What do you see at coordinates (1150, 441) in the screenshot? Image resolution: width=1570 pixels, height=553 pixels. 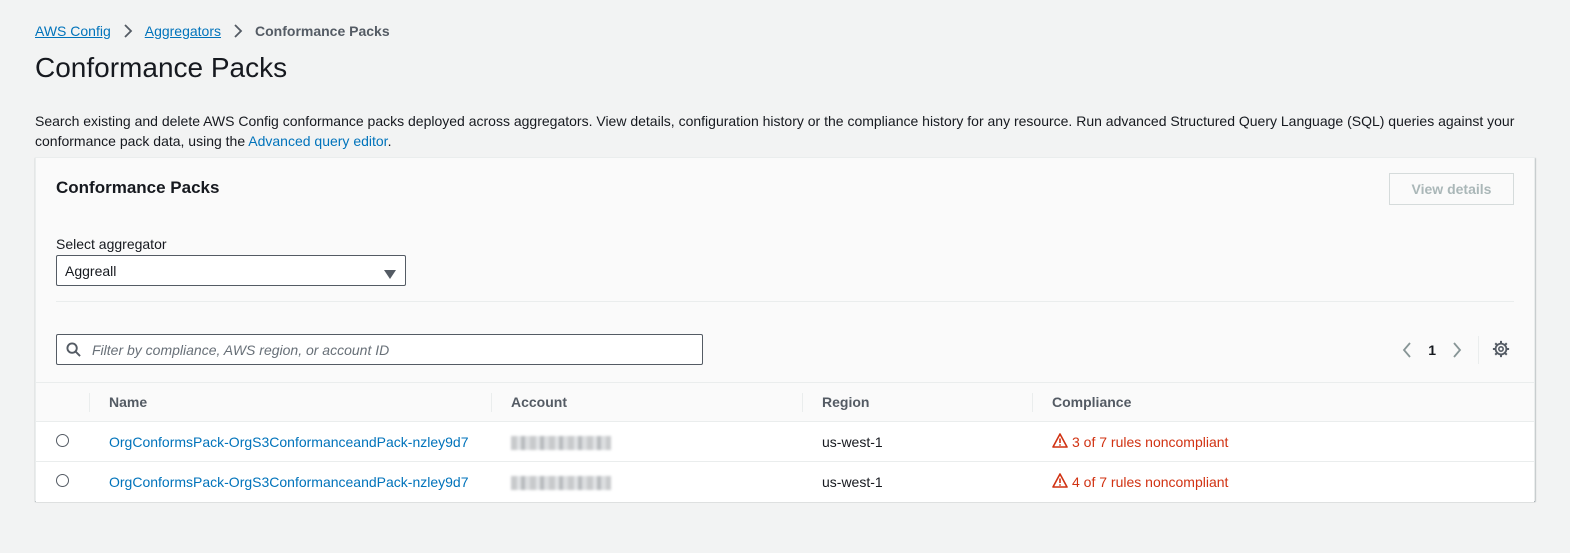 I see `compliance-text: 3 of 7 rules noncompliant` at bounding box center [1150, 441].